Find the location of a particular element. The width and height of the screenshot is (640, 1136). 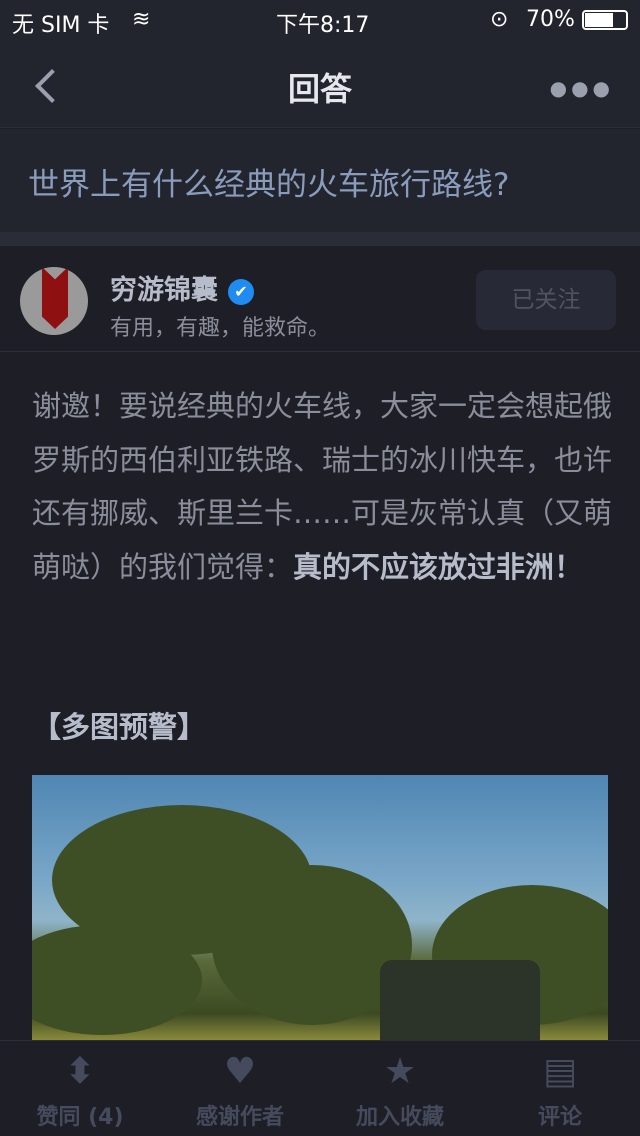

bottom-toolbar: ⬍ 赞同 (4) ♥ 感谢作者 ★ 加入收藏 ▤ 评论 is located at coordinates (320, 1088).